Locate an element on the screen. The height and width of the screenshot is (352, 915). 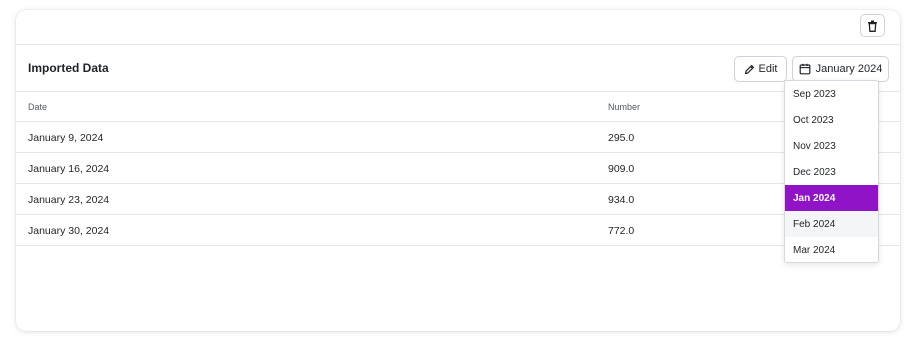
table-row: January 23, 2024 934.0 is located at coordinates (458, 199).